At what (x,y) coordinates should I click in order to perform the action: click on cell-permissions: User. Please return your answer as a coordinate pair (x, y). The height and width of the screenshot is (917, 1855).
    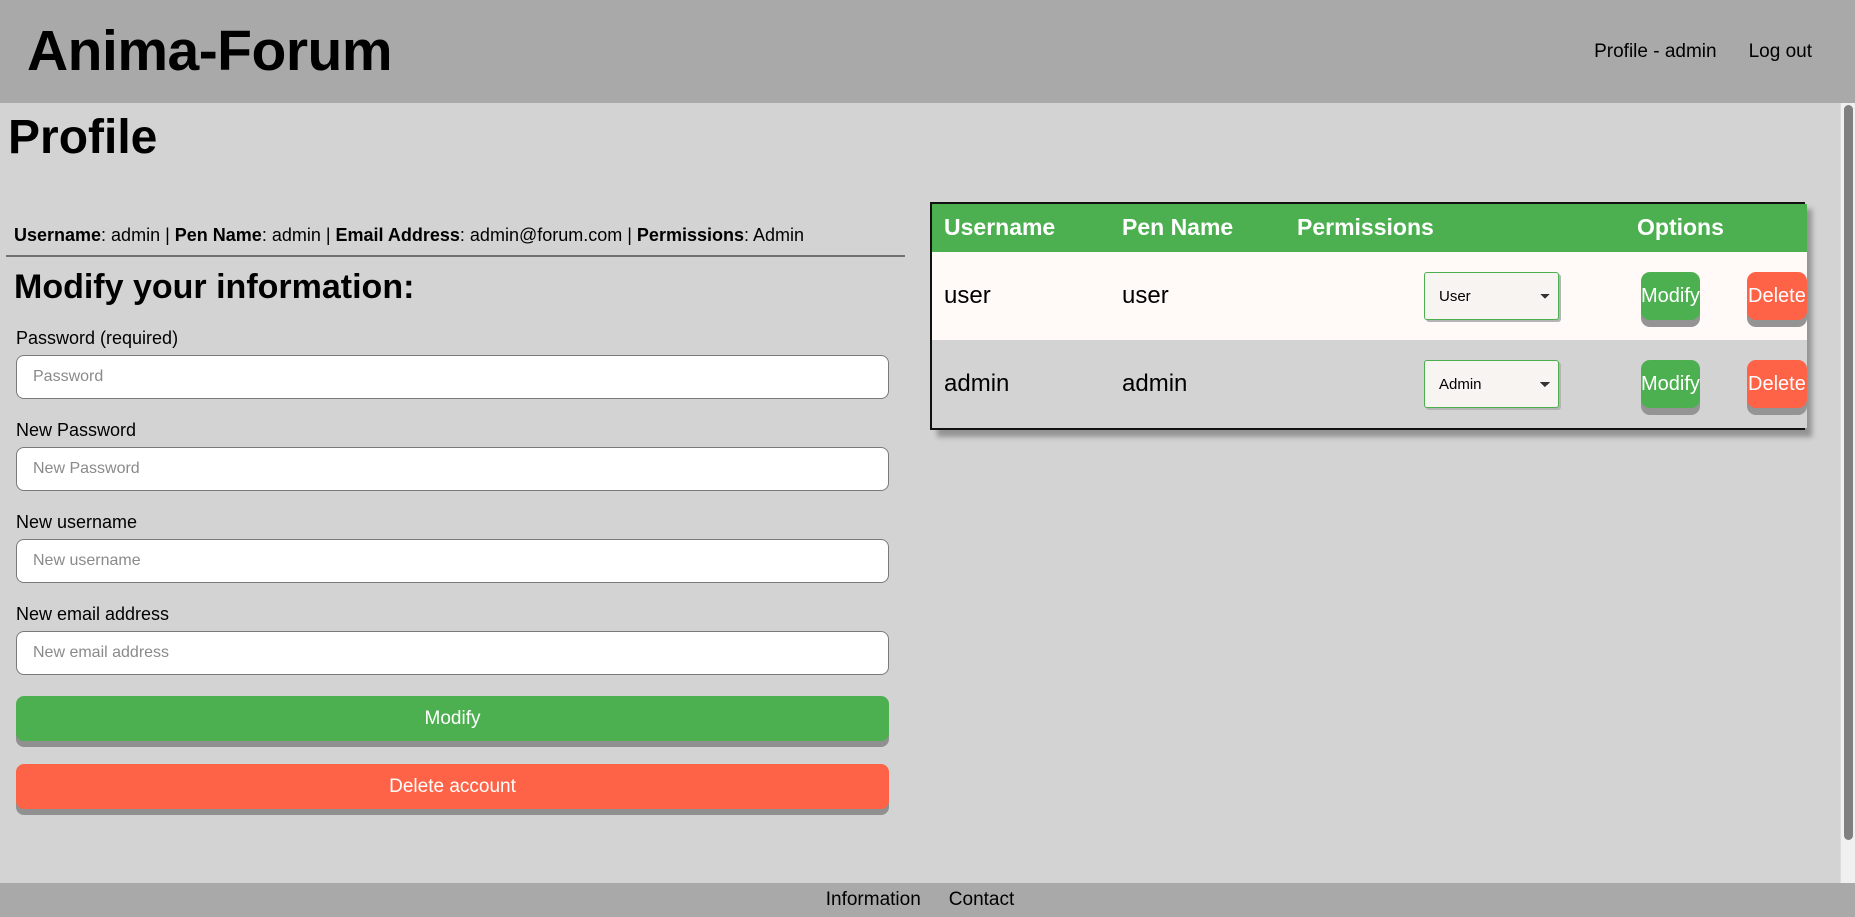
    Looking at the image, I should click on (1455, 296).